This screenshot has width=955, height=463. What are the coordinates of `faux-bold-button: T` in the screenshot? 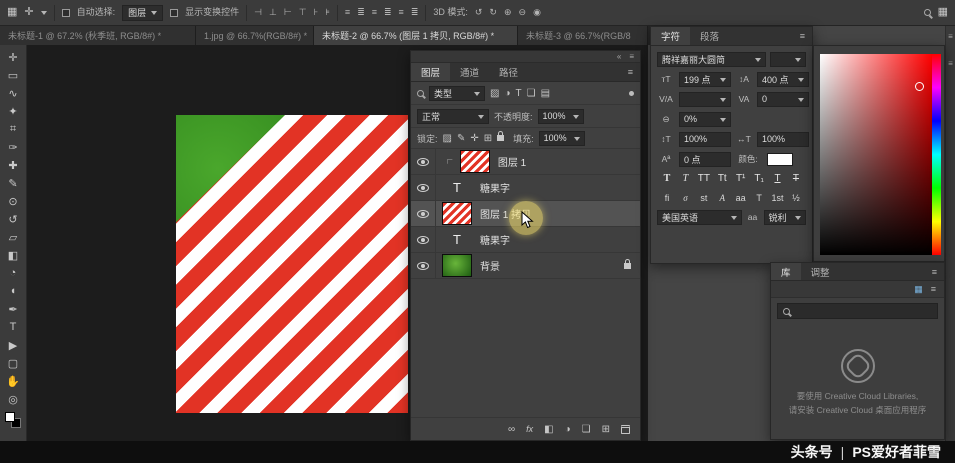 It's located at (667, 178).